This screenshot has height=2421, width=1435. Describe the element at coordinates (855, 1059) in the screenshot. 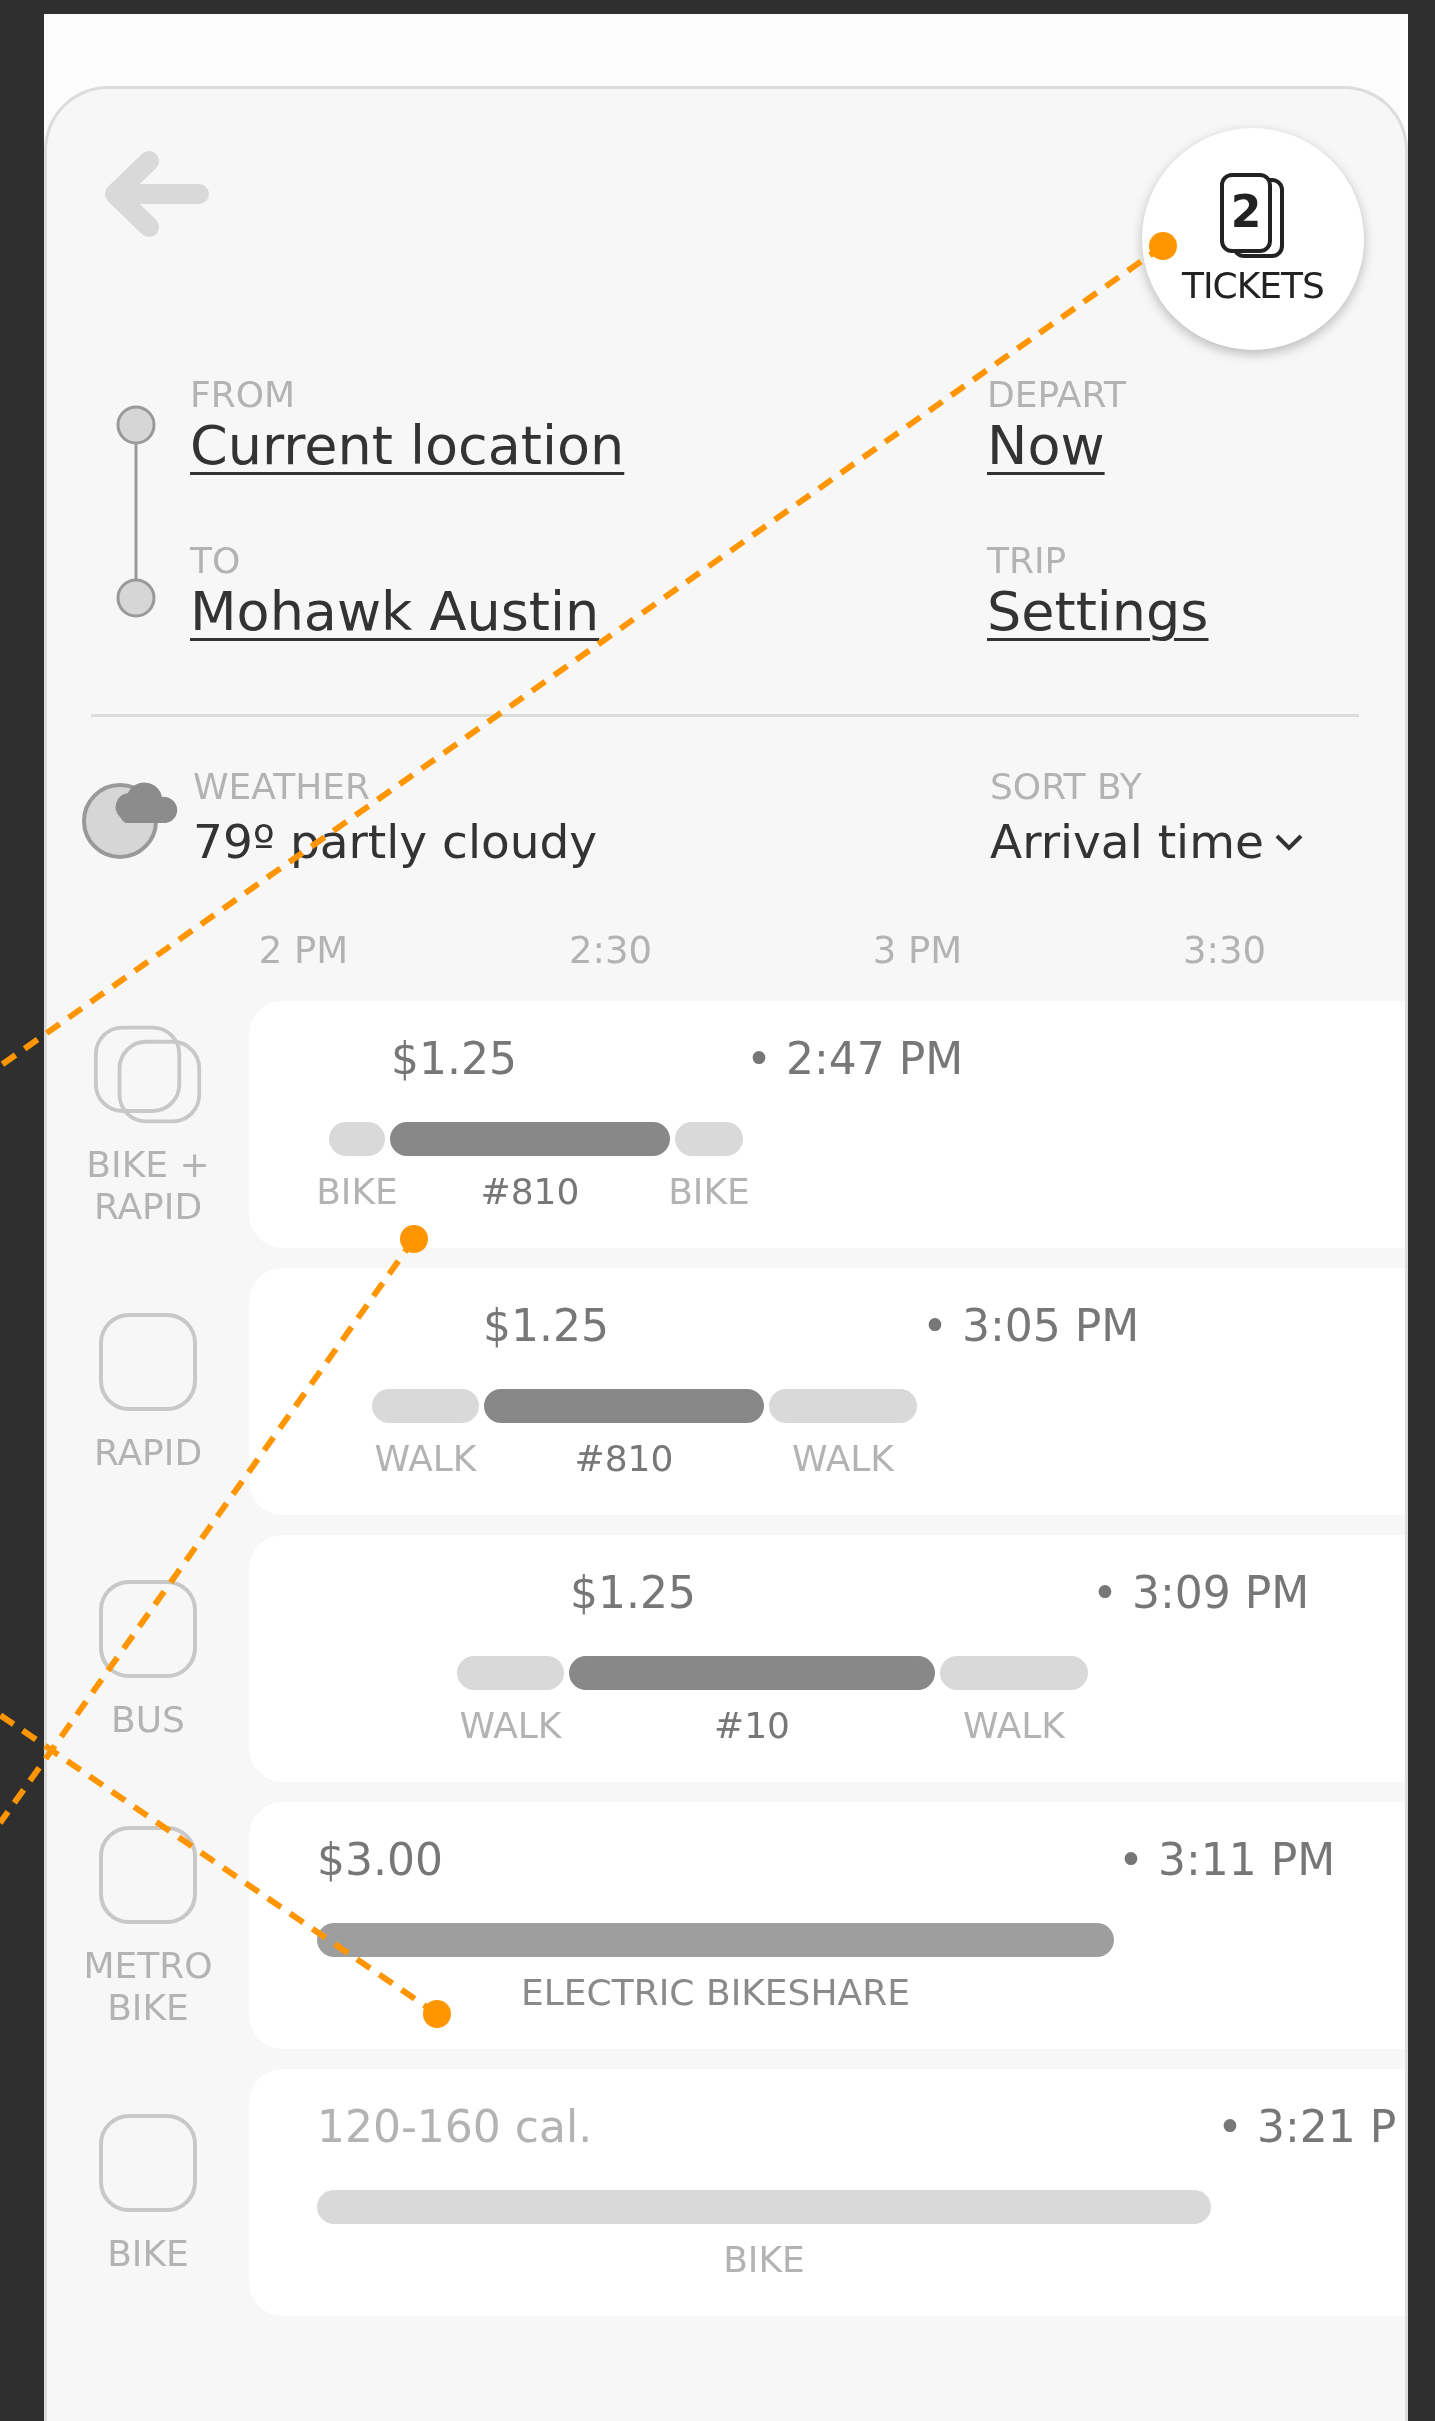

I see `arrival-time: • 2:47 PM` at that location.